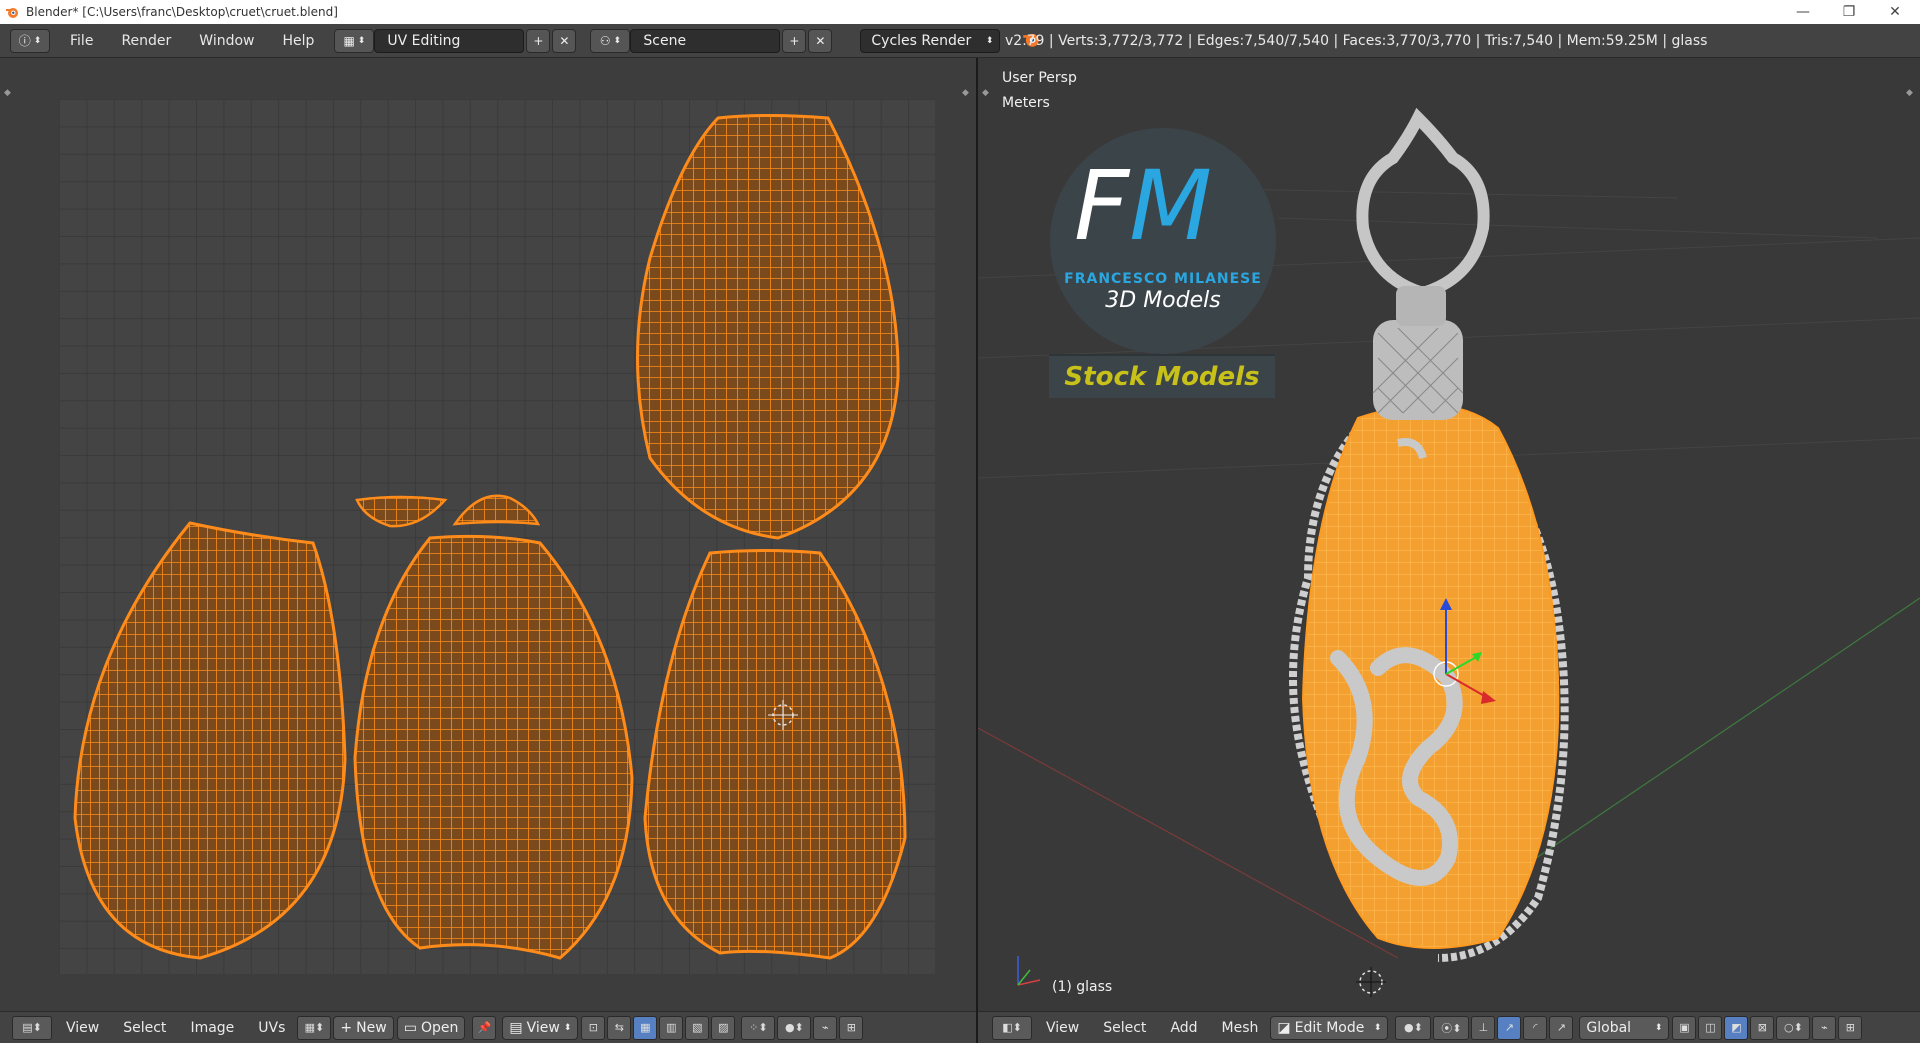 This screenshot has width=1920, height=1043. I want to click on menu-help: Help, so click(298, 41).